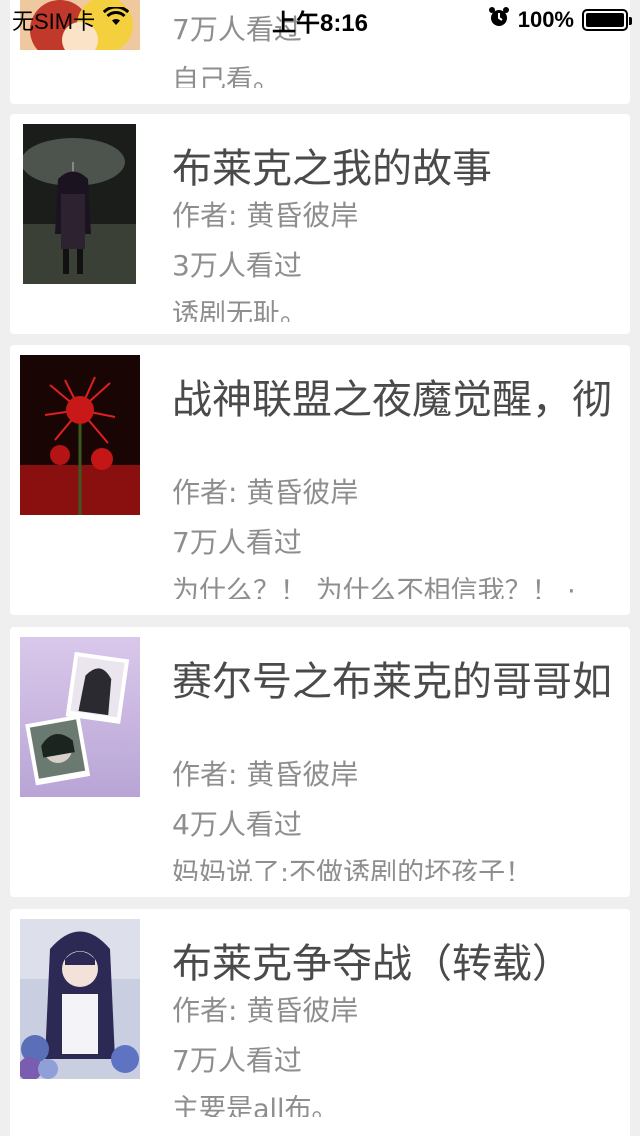 Image resolution: width=640 pixels, height=1136 pixels. Describe the element at coordinates (332, 169) in the screenshot. I see `book-title: 布莱克之我的故事` at that location.